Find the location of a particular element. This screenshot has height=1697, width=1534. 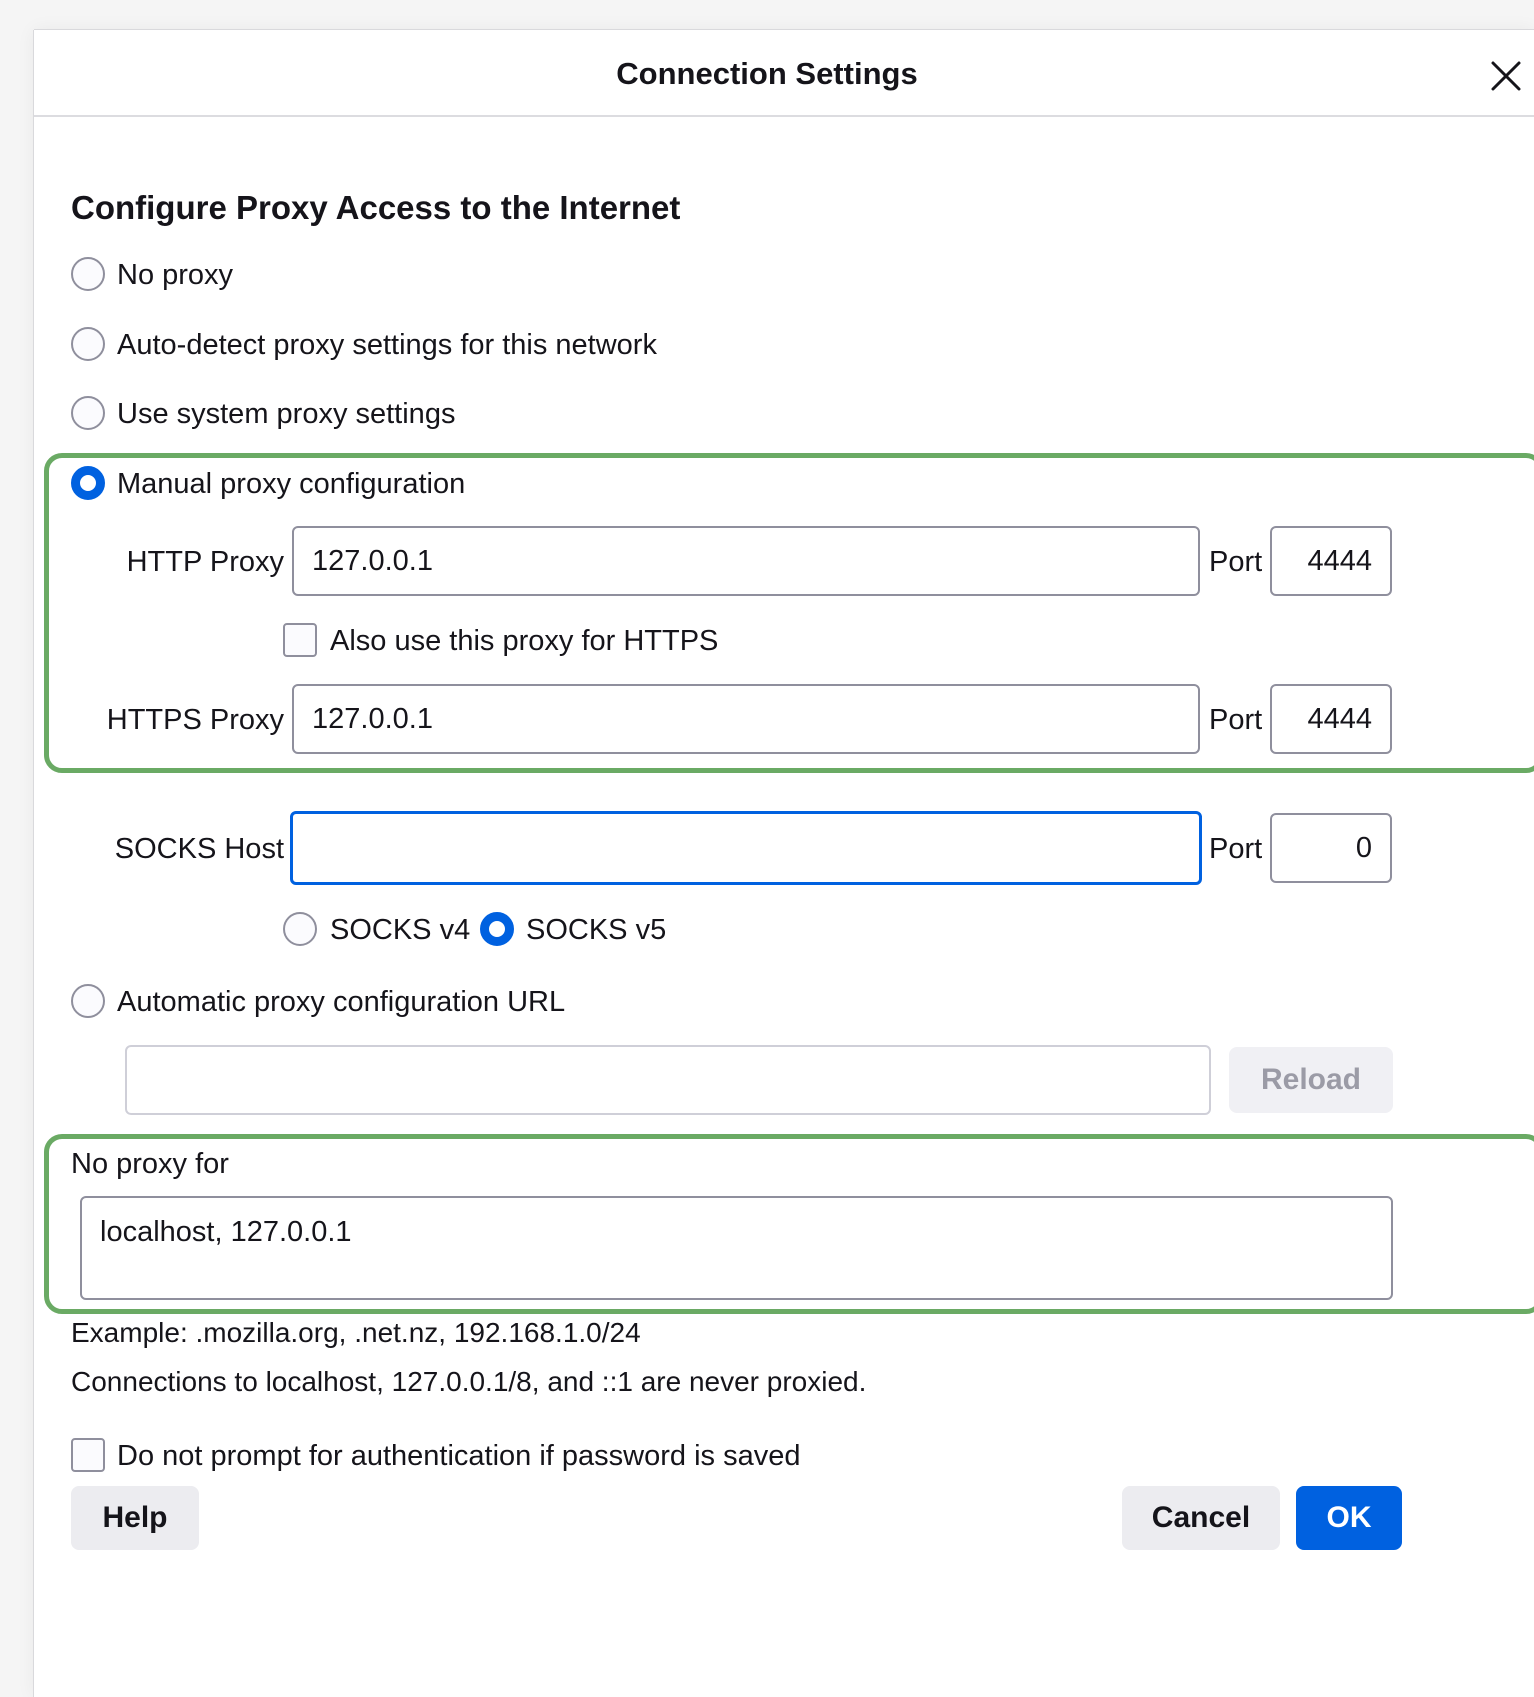

socks-port-label: Port is located at coordinates (1236, 849).